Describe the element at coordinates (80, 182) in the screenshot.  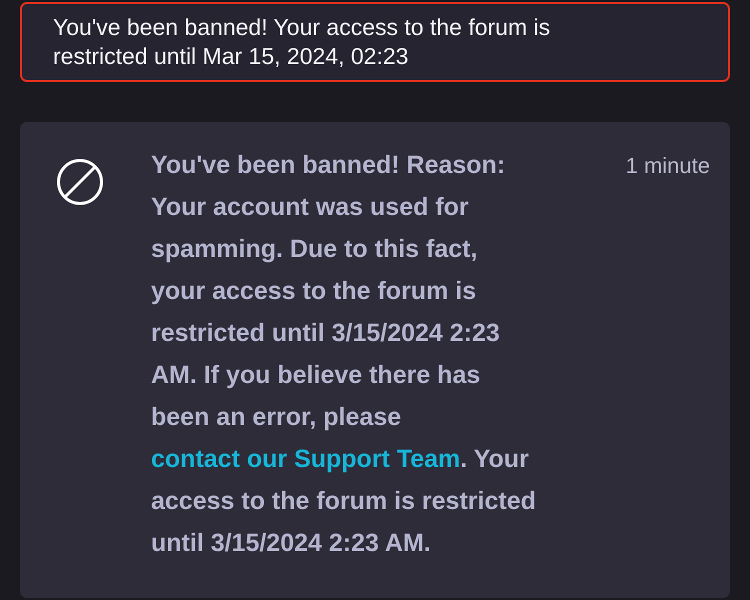
I see `ban-icon` at that location.